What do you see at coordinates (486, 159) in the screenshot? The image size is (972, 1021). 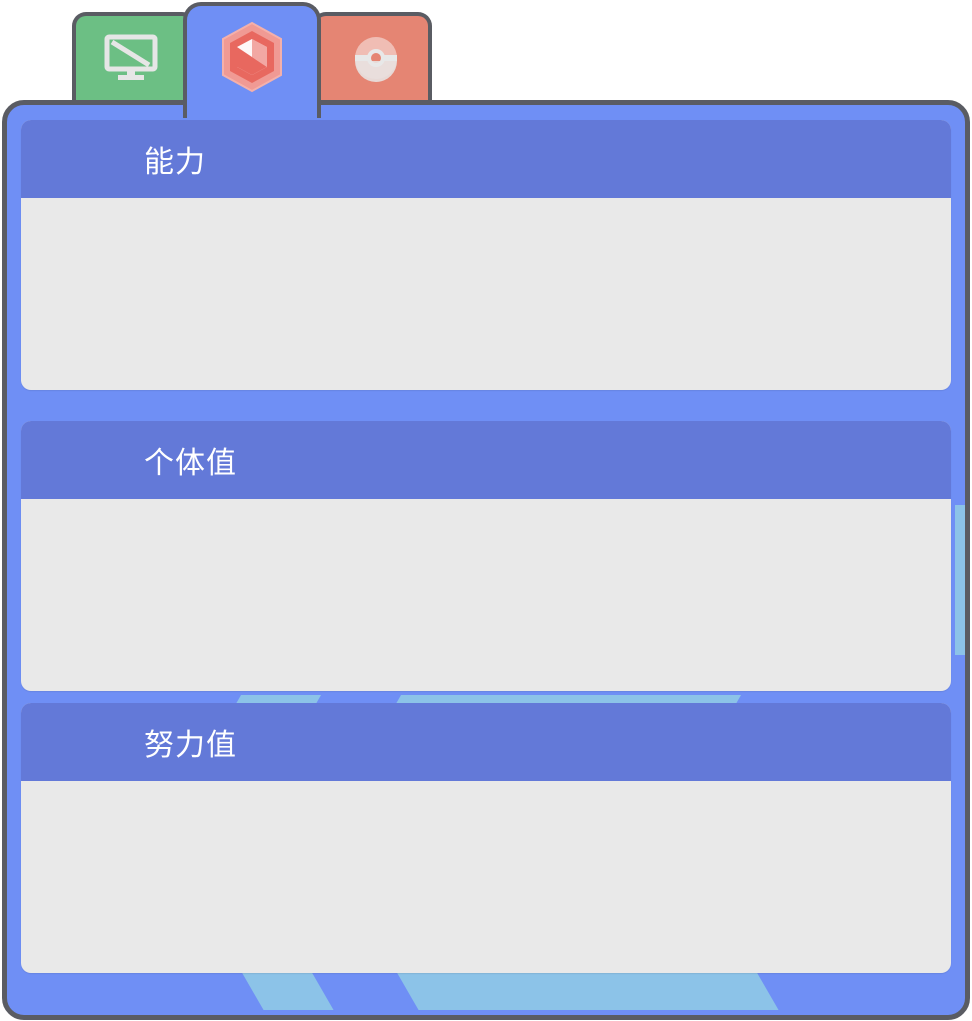 I see `ability-card-header: 能力` at bounding box center [486, 159].